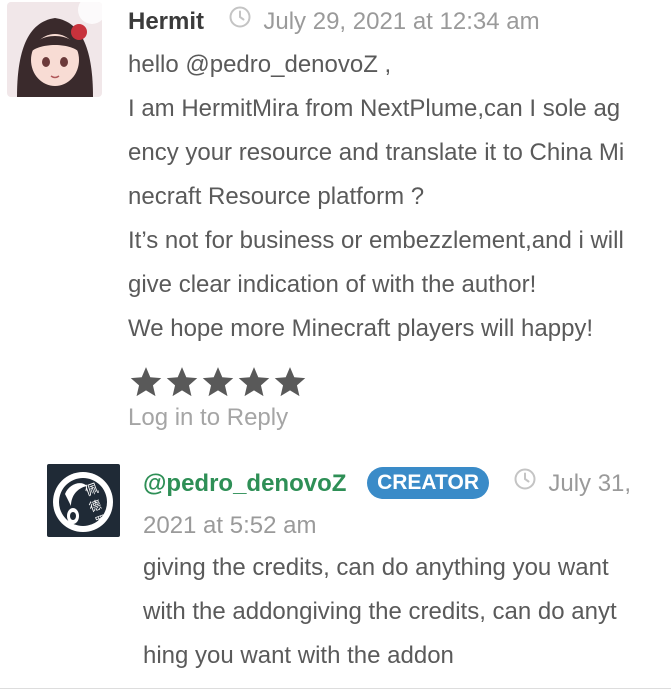 The image size is (671, 689). Describe the element at coordinates (298, 655) in the screenshot. I see `reply-line: hing you want with the addon` at that location.